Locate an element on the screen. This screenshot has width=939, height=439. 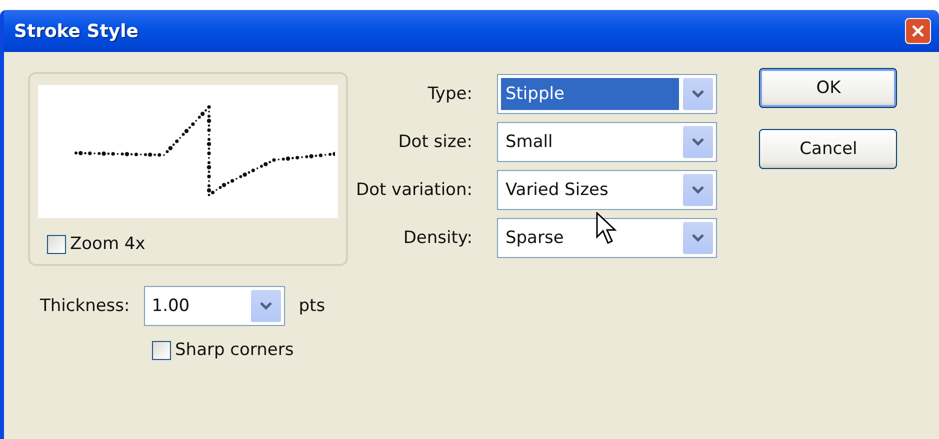
cursor-icon is located at coordinates (608, 229).